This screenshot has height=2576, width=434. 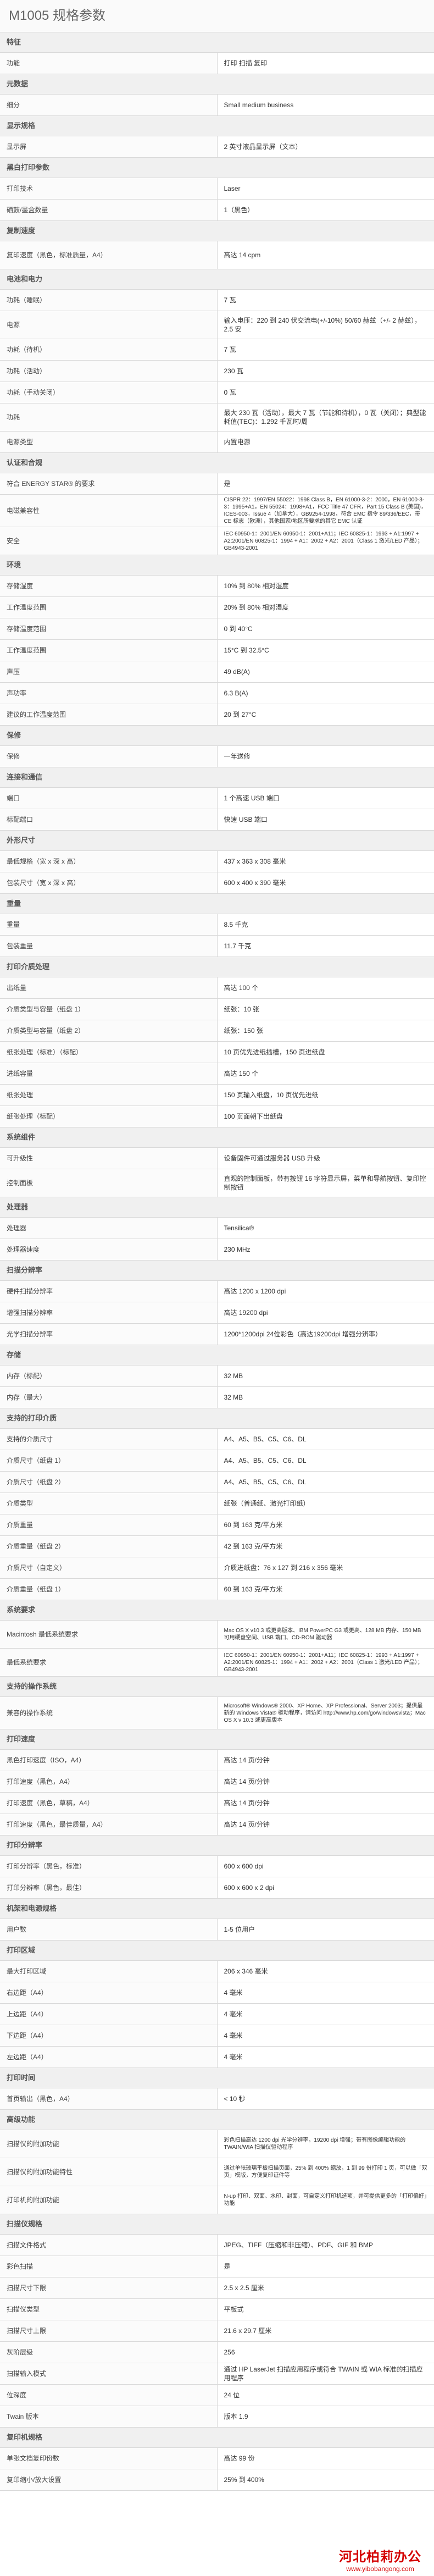 I want to click on spec-row: 存储湿度 10% 到 80% 相对湿度, so click(x=217, y=586).